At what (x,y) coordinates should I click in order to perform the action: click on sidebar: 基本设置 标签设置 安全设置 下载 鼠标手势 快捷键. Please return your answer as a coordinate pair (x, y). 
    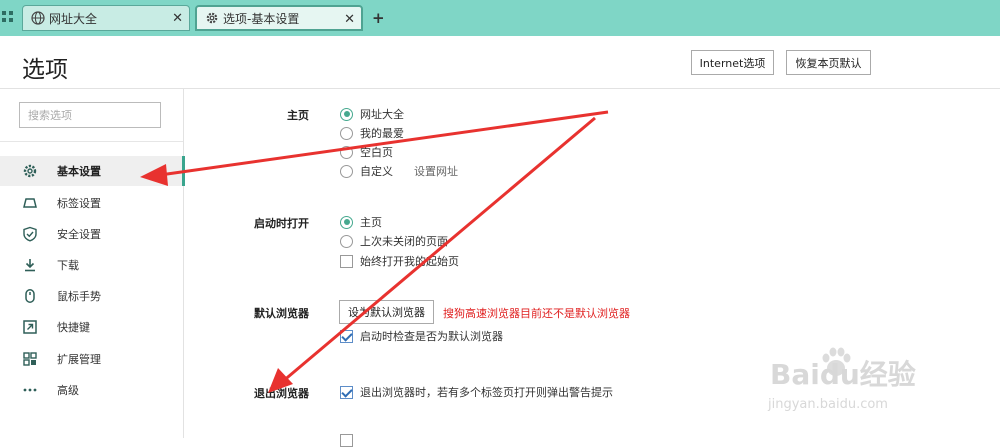
    Looking at the image, I should click on (92, 263).